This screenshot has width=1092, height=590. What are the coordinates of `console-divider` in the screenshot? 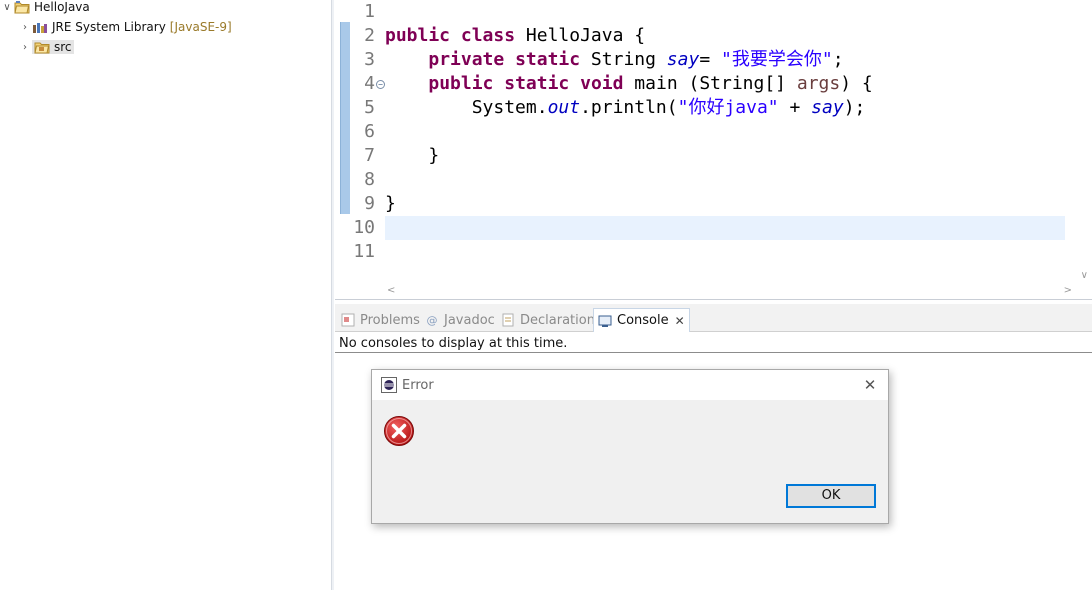 It's located at (713, 352).